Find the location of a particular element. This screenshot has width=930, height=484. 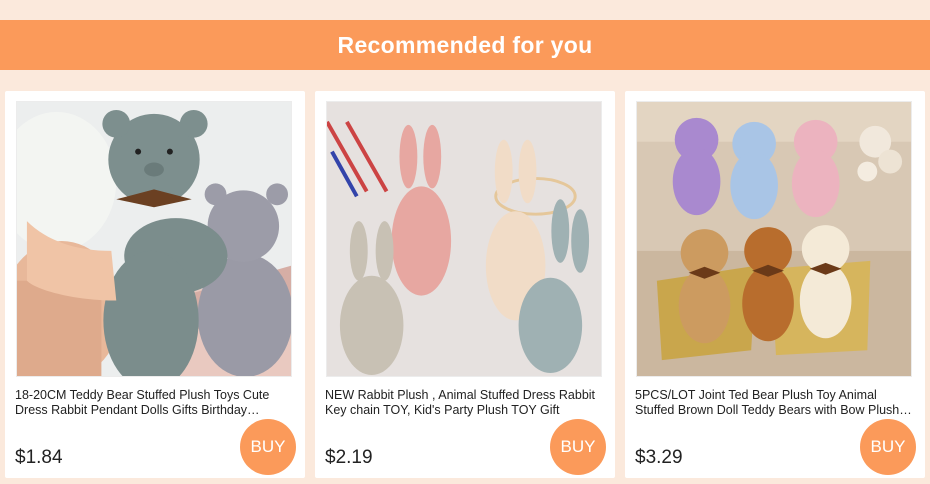

recommended-header: Recommended for you is located at coordinates (465, 45).